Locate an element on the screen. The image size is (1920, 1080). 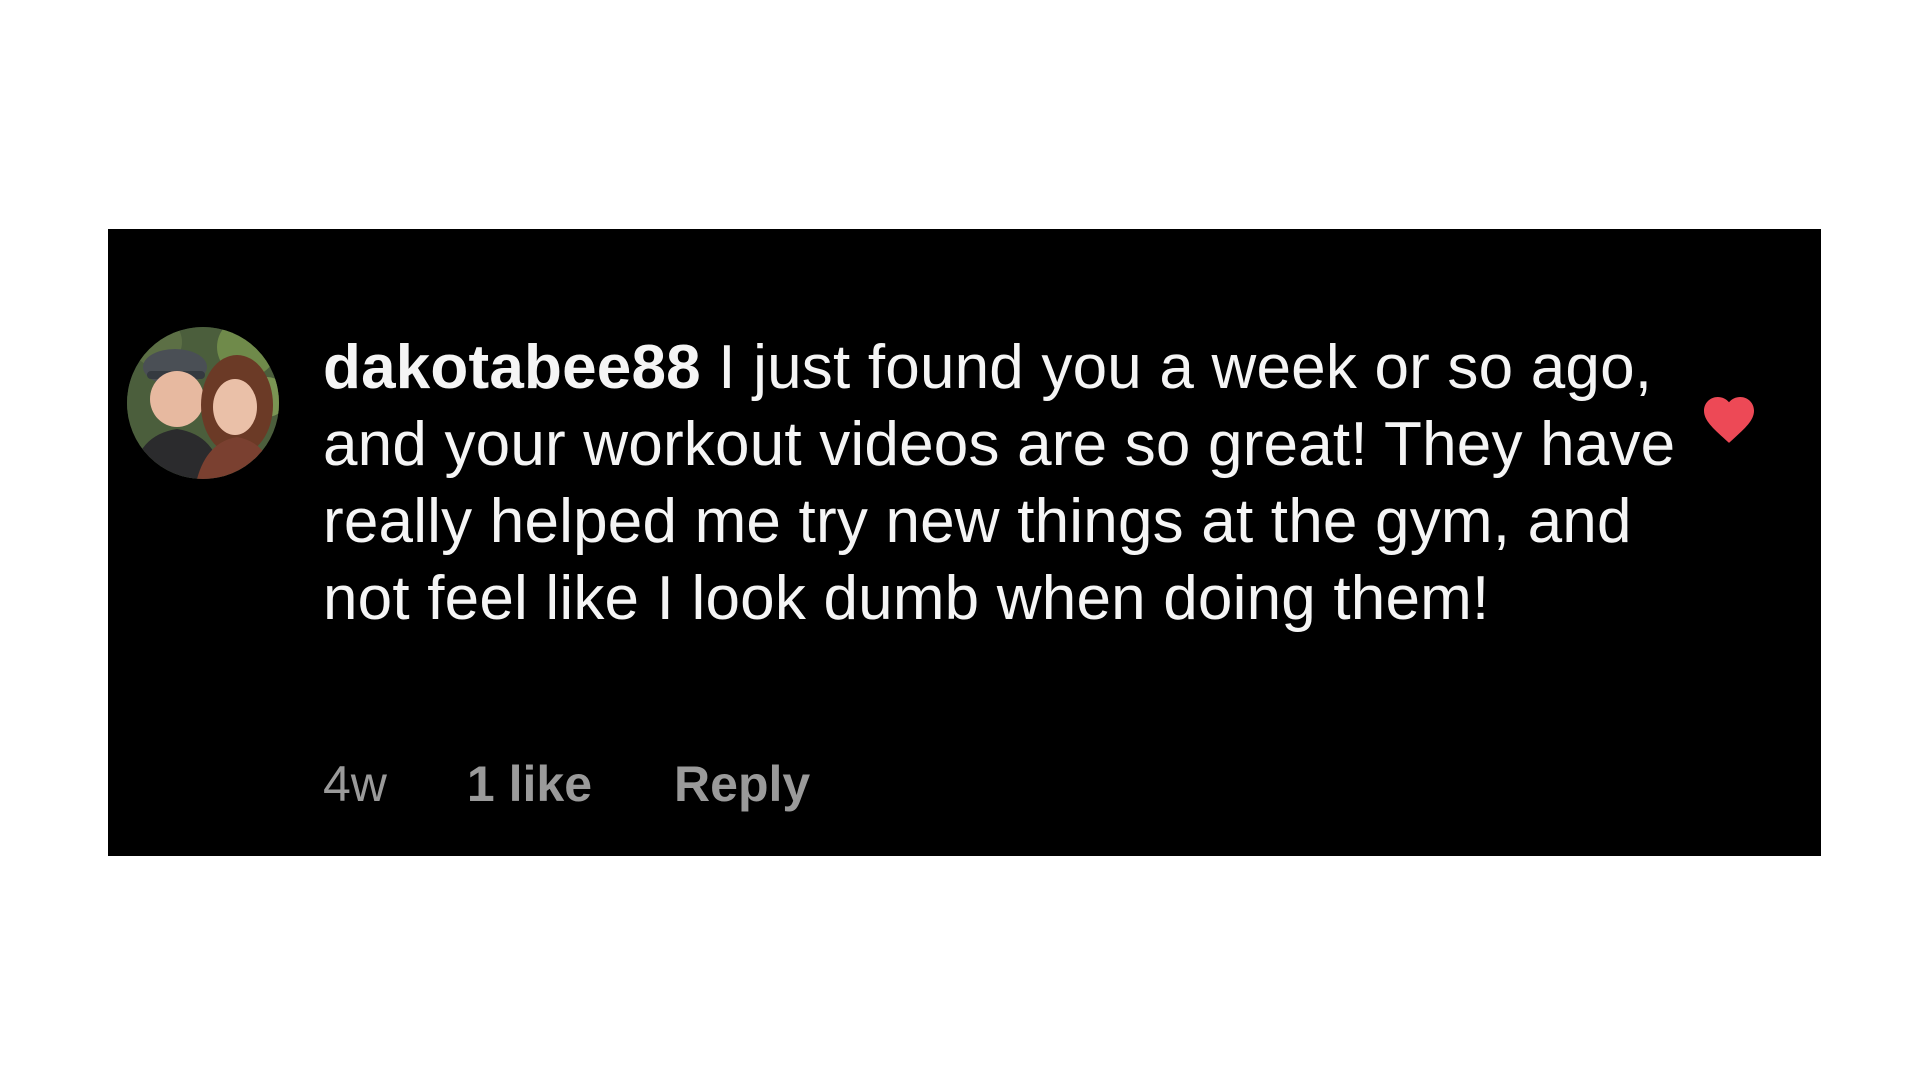
comment-timestamp: 4w is located at coordinates (355, 784).